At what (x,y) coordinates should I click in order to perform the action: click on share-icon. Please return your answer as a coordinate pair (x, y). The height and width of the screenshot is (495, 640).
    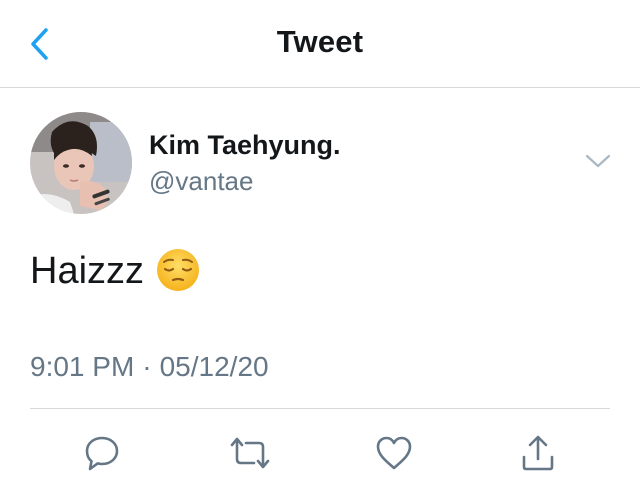
    Looking at the image, I should click on (538, 453).